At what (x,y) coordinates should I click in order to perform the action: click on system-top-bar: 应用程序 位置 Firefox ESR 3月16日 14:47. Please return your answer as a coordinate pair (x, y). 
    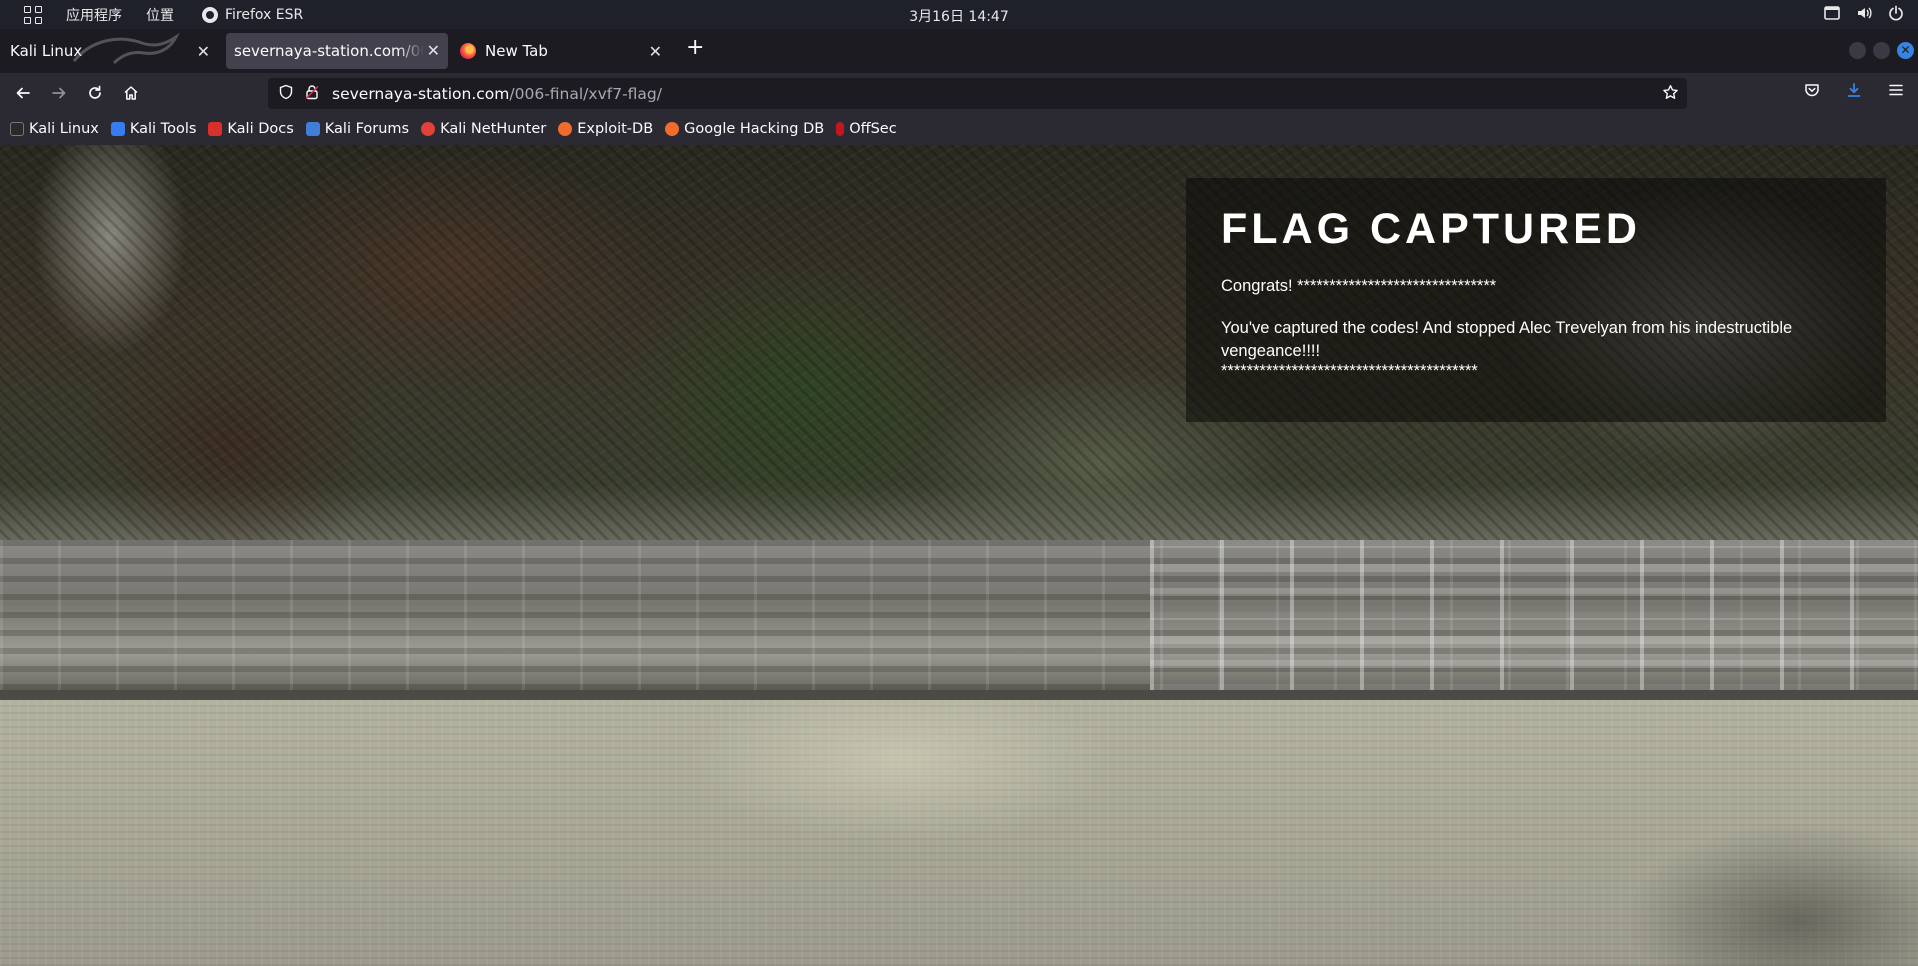
    Looking at the image, I should click on (959, 14).